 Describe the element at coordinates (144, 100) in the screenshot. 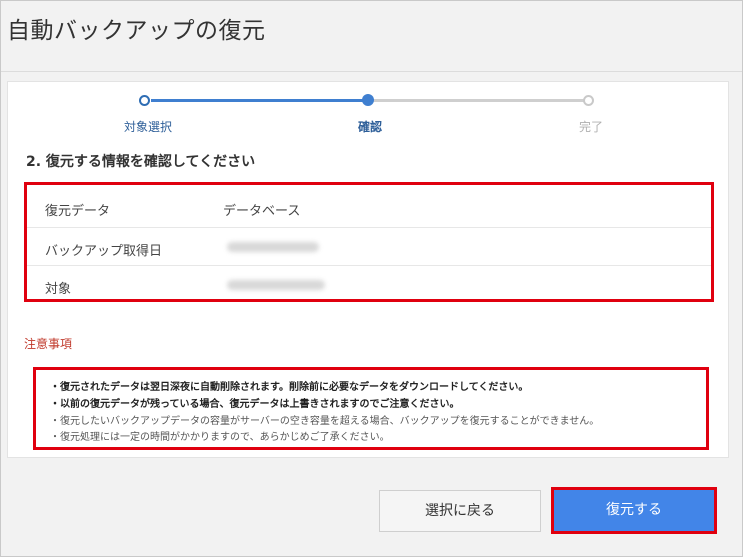

I see `step-1-dot` at that location.